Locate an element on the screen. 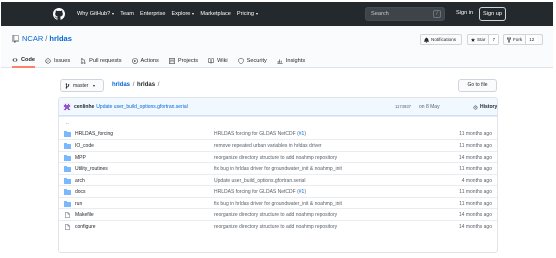  tab-security: Security is located at coordinates (252, 61).